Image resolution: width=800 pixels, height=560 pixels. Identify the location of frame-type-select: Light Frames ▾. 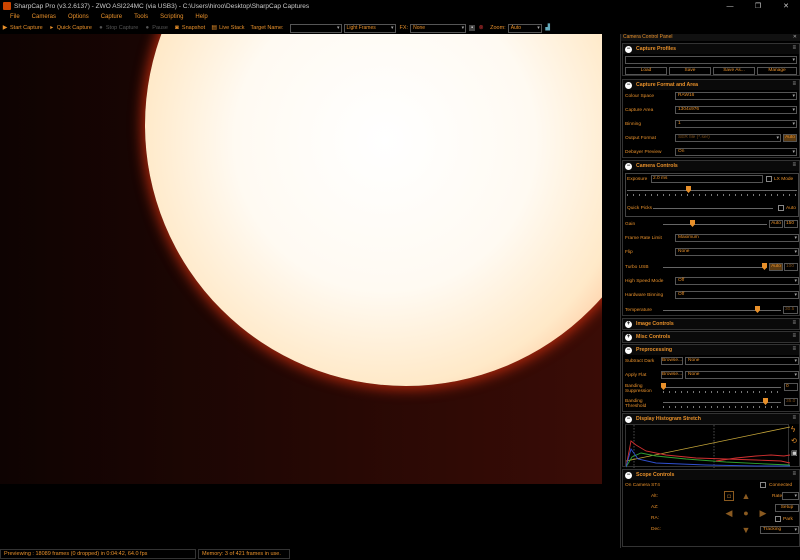
(369, 28).